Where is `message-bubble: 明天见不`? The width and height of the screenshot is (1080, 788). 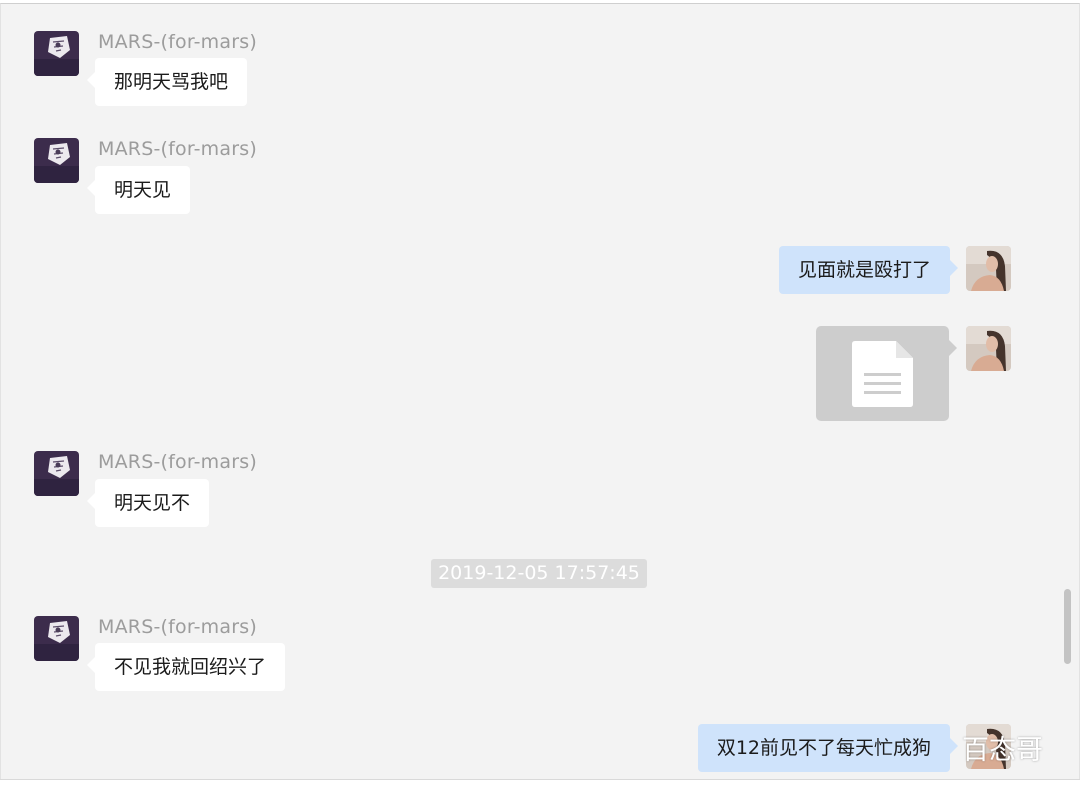 message-bubble: 明天见不 is located at coordinates (148, 503).